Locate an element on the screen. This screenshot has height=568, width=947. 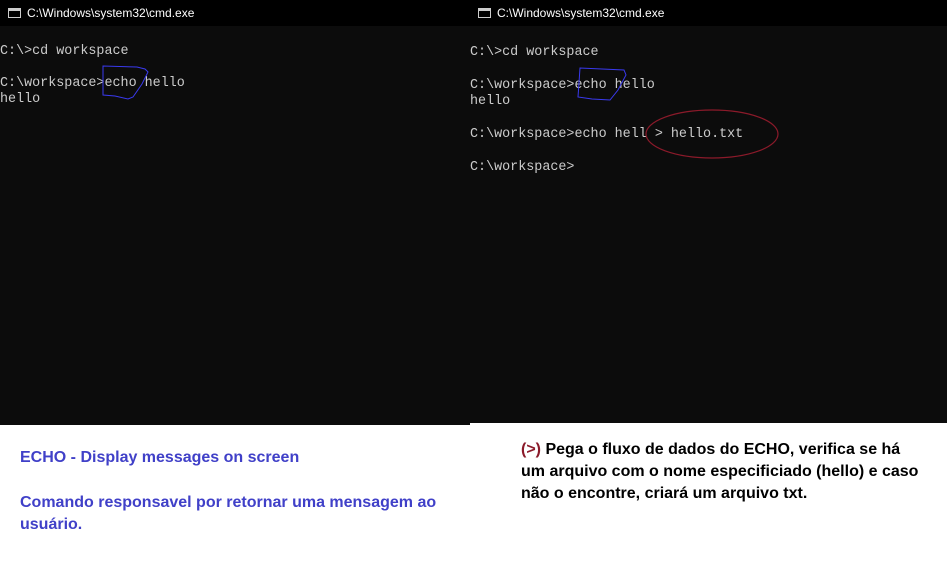
terminal-line: C:\workspace> is located at coordinates (522, 167).